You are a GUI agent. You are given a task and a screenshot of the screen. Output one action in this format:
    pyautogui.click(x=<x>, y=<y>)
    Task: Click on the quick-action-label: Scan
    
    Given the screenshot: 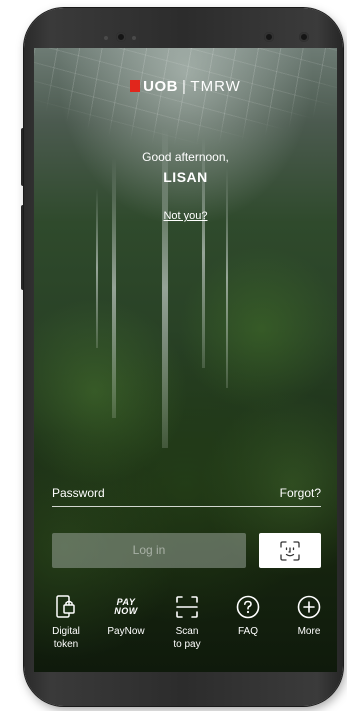 What is the action you would take?
    pyautogui.click(x=187, y=631)
    